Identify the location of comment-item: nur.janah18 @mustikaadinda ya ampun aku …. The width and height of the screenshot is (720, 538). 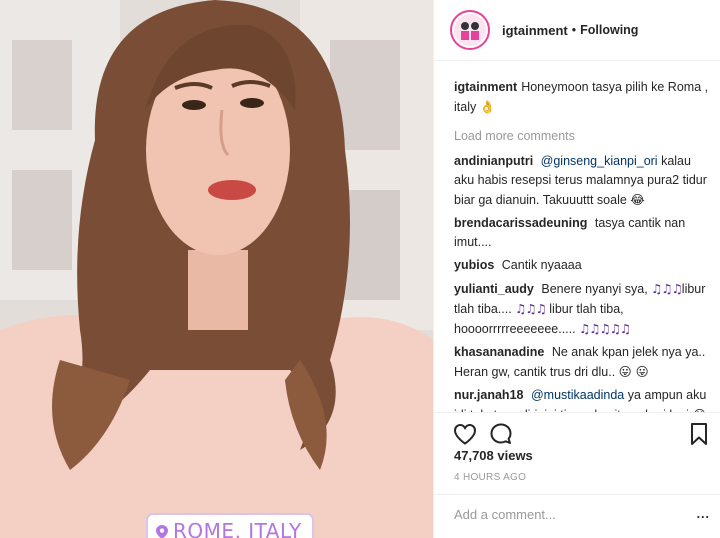
(583, 399).